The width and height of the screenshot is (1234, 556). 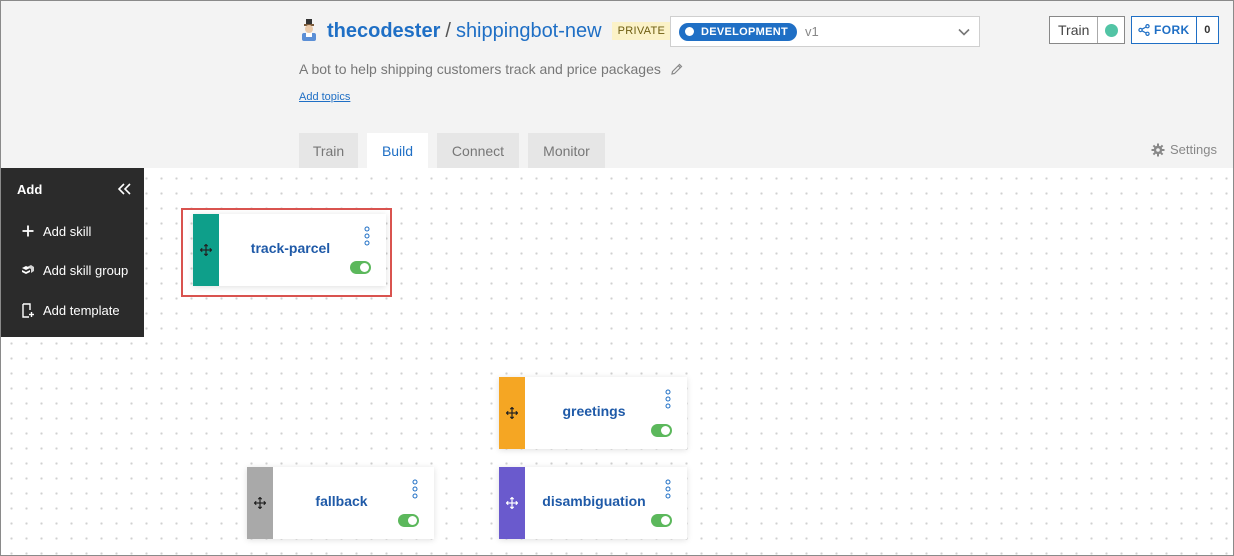 I want to click on train-status-dot-icon, so click(x=1112, y=30).